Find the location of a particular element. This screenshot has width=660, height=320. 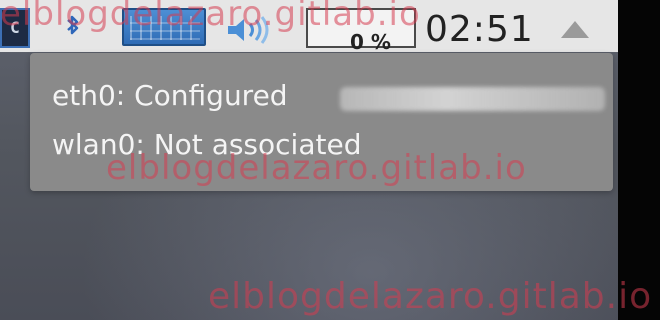

screen-edge is located at coordinates (639, 160).